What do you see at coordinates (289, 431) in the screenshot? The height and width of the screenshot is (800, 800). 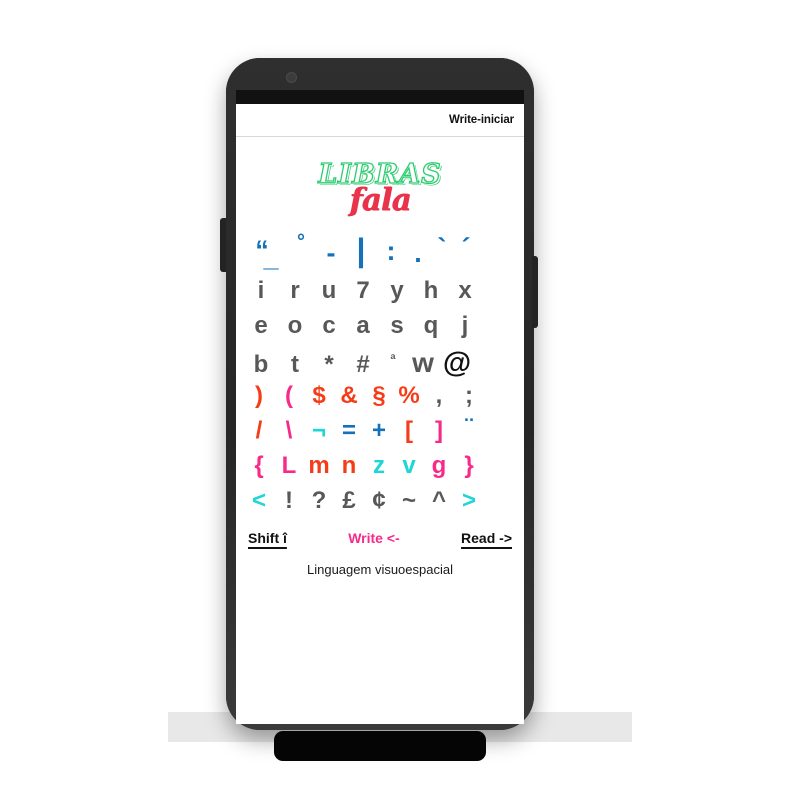 I see `key-backslash: \` at bounding box center [289, 431].